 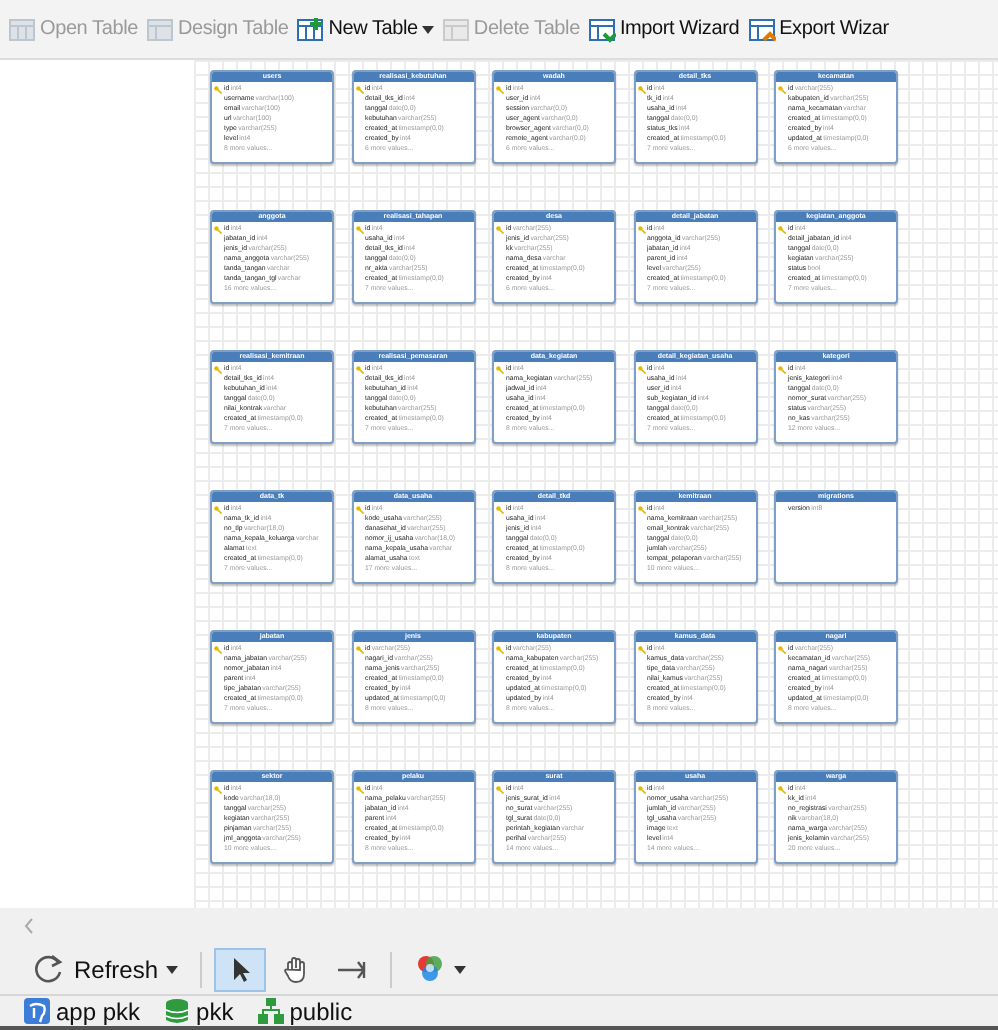 What do you see at coordinates (761, 29) in the screenshot?
I see `table-export-icon` at bounding box center [761, 29].